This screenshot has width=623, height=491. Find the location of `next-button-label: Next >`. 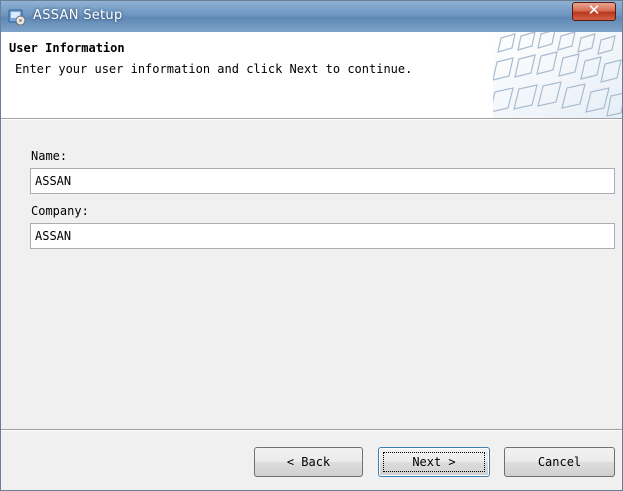

next-button-label: Next > is located at coordinates (434, 462).